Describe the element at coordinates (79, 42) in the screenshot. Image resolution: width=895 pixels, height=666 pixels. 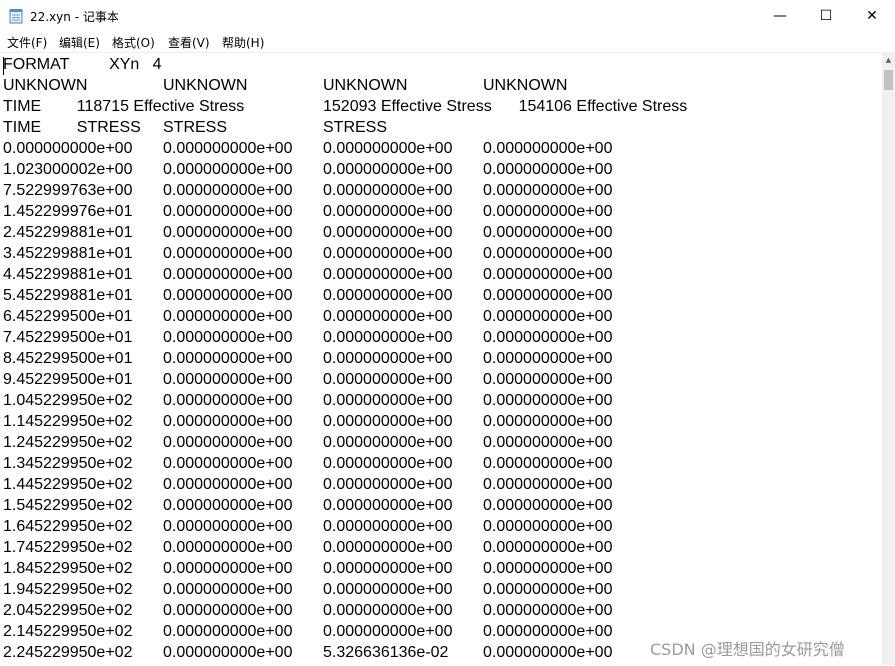
I see `menu-edit: 编辑(E)` at that location.